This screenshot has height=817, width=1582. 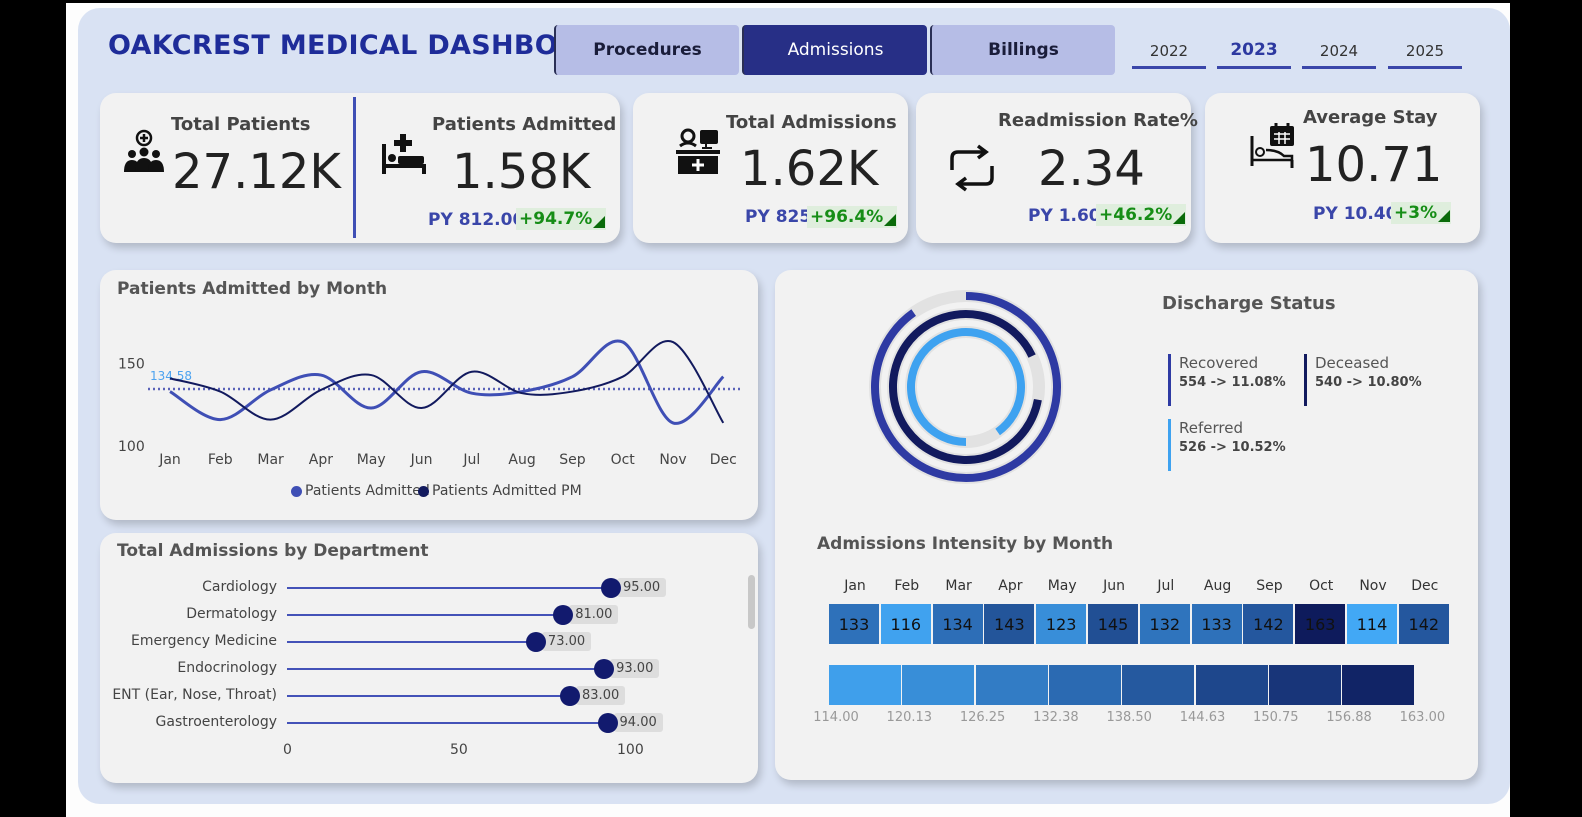 I want to click on heatmap-cell: 143, so click(x=1009, y=624).